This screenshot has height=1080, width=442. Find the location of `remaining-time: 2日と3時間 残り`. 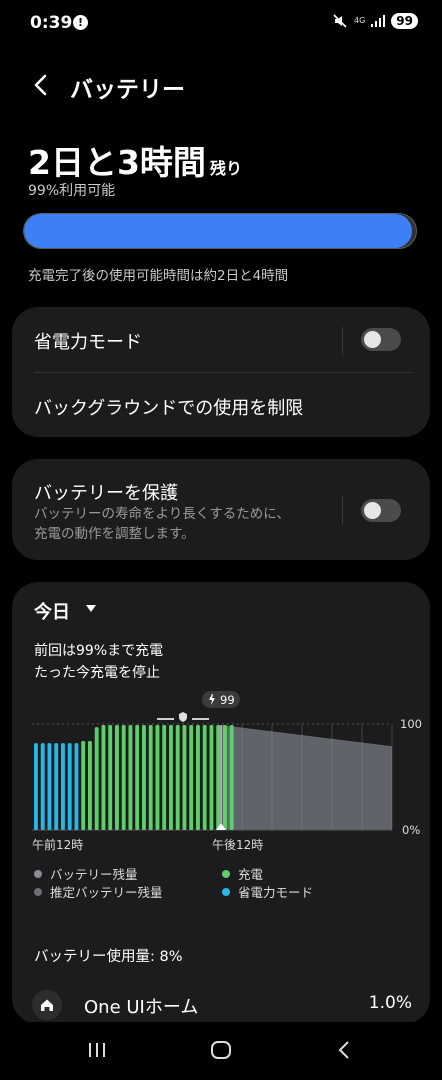

remaining-time: 2日と3時間 残り is located at coordinates (135, 160).